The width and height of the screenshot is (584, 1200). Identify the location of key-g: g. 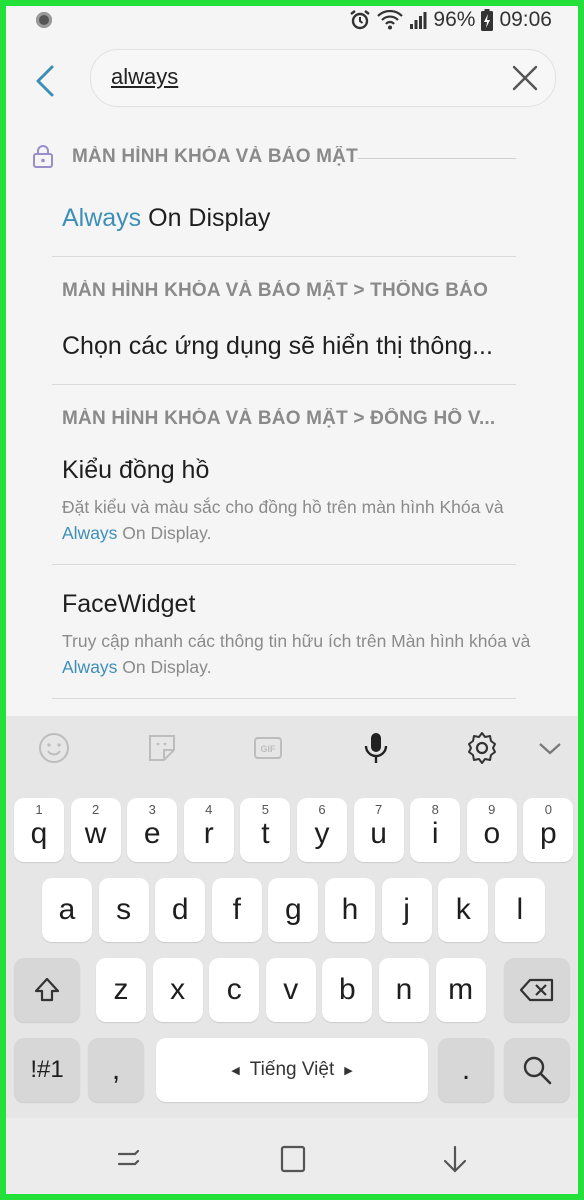
(293, 910).